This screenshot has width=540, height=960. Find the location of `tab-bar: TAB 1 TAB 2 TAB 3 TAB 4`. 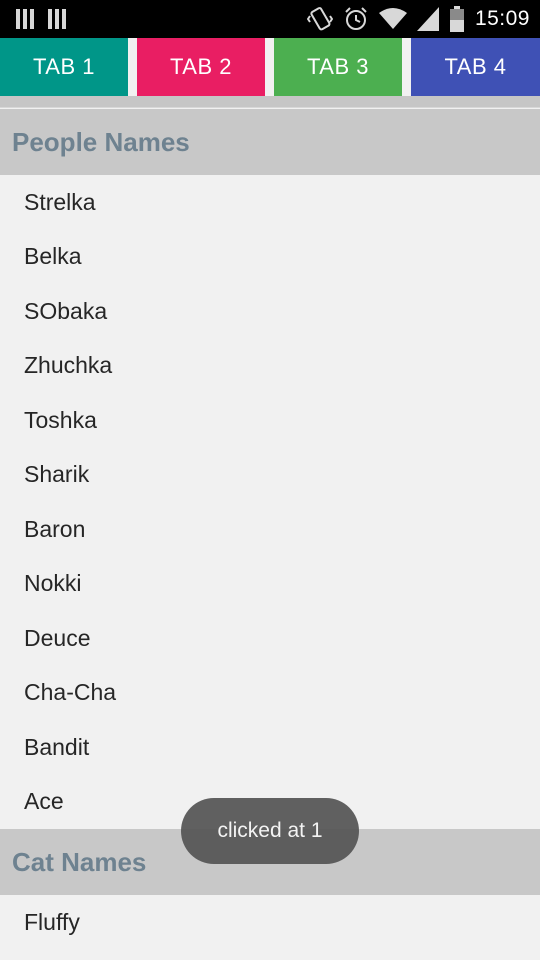

tab-bar: TAB 1 TAB 2 TAB 3 TAB 4 is located at coordinates (270, 67).